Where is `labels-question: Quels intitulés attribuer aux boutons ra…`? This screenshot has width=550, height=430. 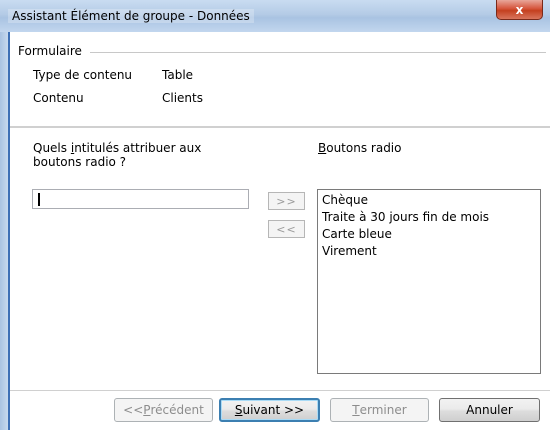 labels-question: Quels intitulés attribuer aux boutons ra… is located at coordinates (117, 155).